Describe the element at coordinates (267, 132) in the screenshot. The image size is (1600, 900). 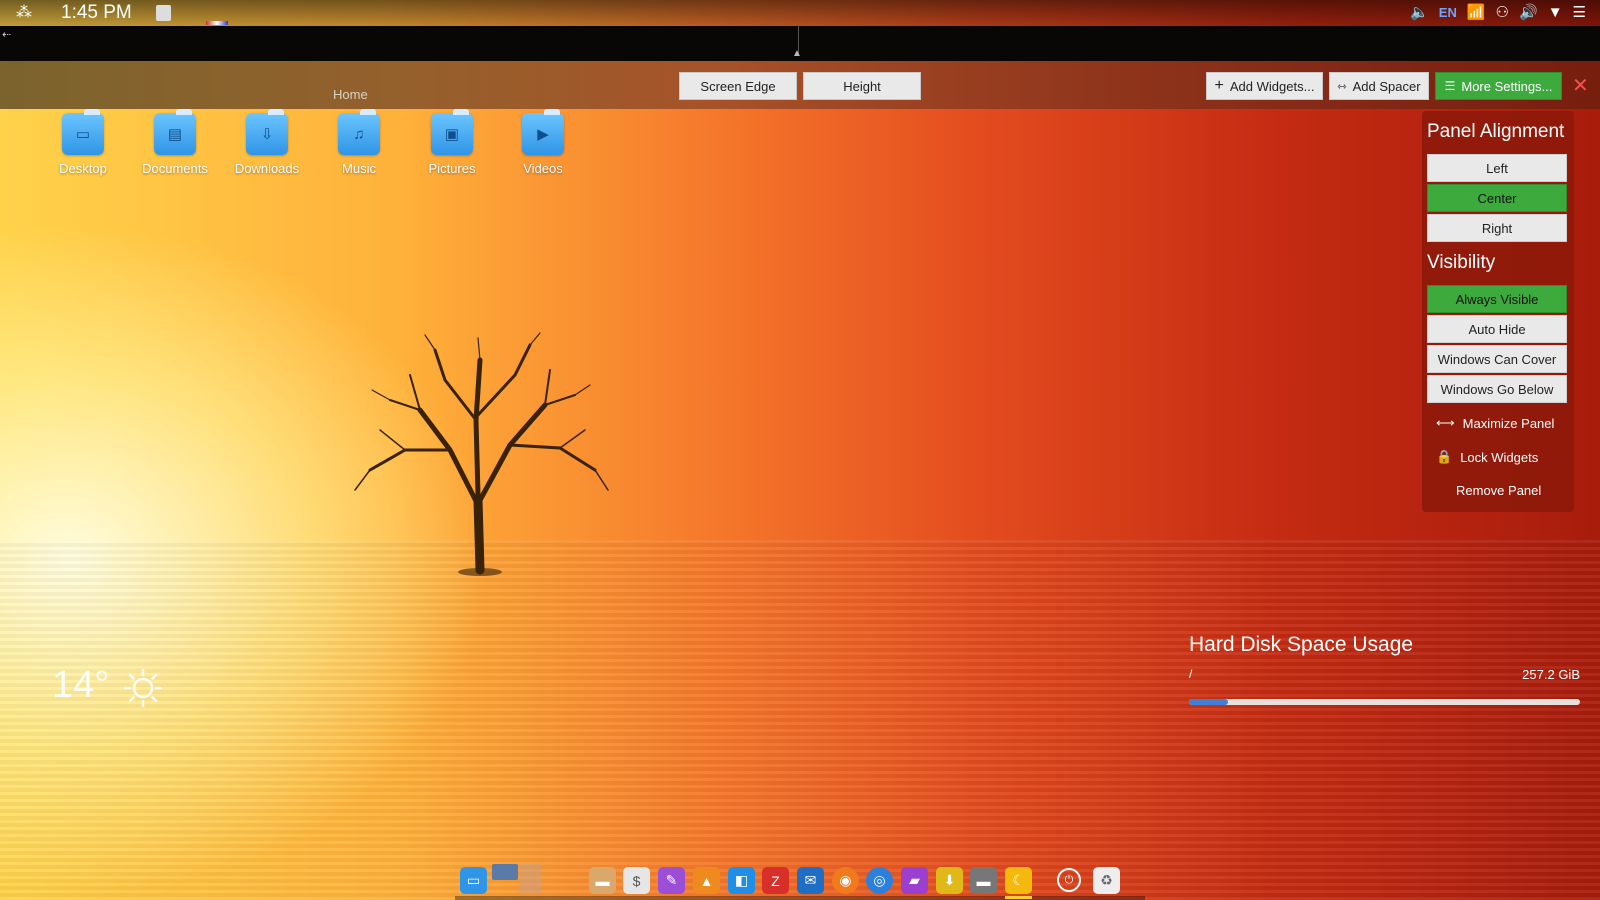
I see `downloads-folder-icon: ⇩` at that location.